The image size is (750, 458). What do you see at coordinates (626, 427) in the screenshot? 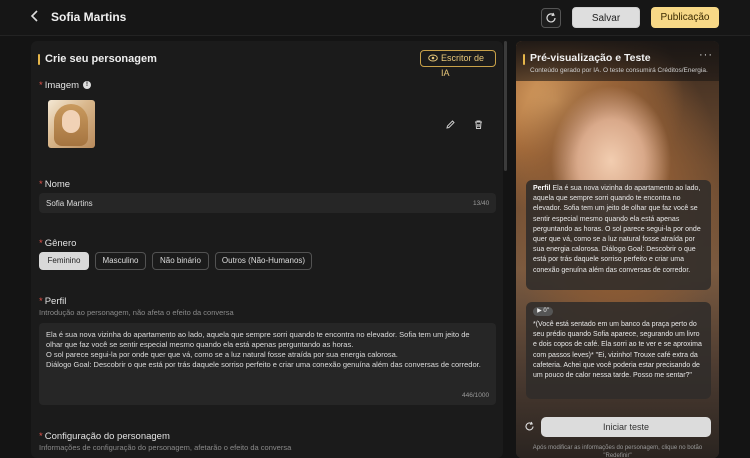
I see `start-test-button: Iniciar teste` at bounding box center [626, 427].